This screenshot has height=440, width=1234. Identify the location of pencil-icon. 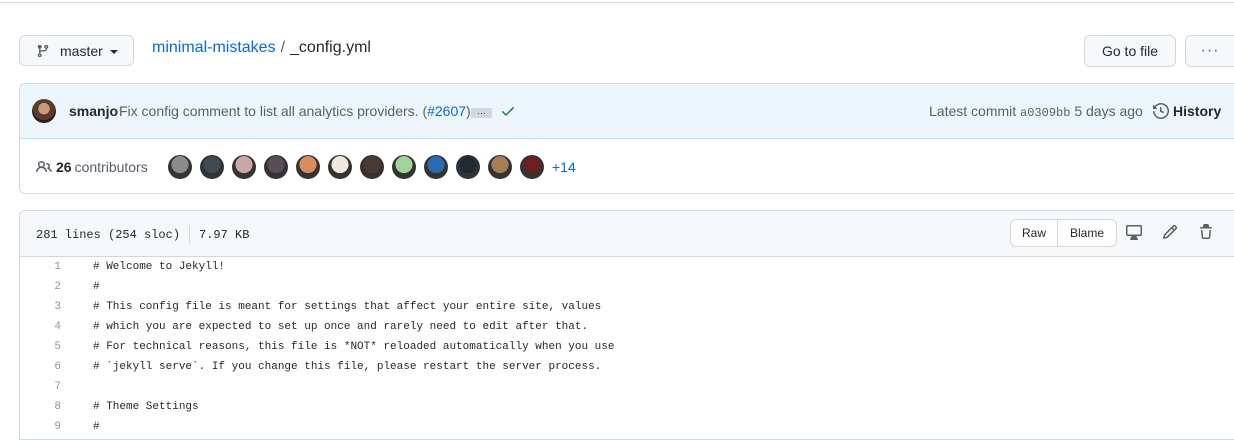
(1170, 232).